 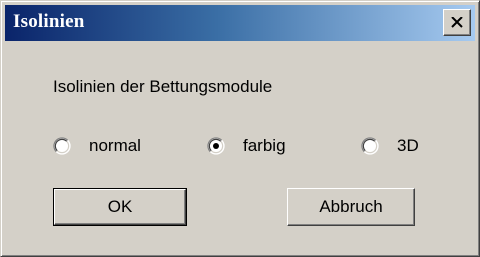 I want to click on radio-option-farbig: farbig, so click(x=246, y=146).